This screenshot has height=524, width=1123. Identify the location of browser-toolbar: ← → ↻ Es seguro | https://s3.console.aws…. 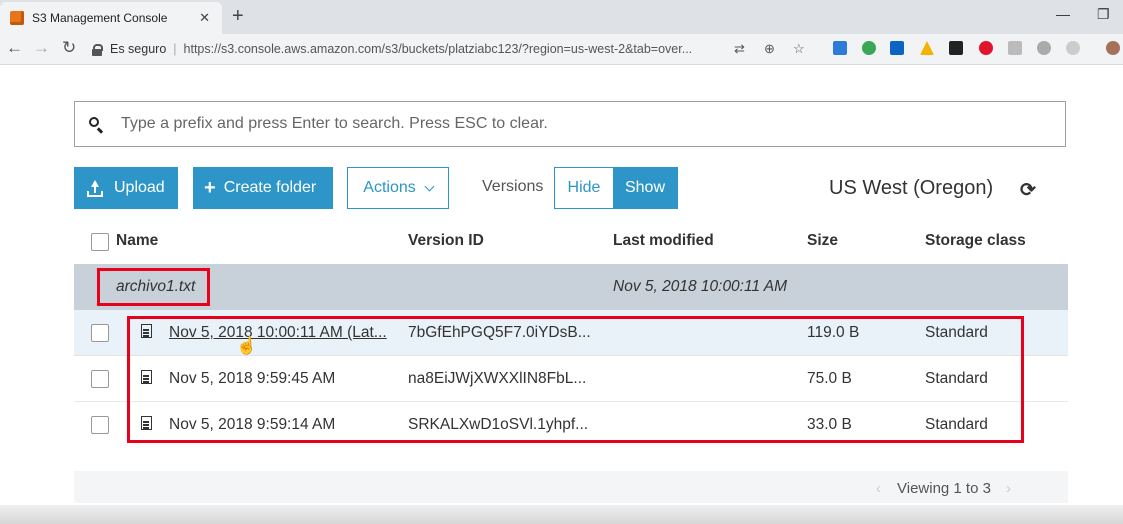
(561, 49).